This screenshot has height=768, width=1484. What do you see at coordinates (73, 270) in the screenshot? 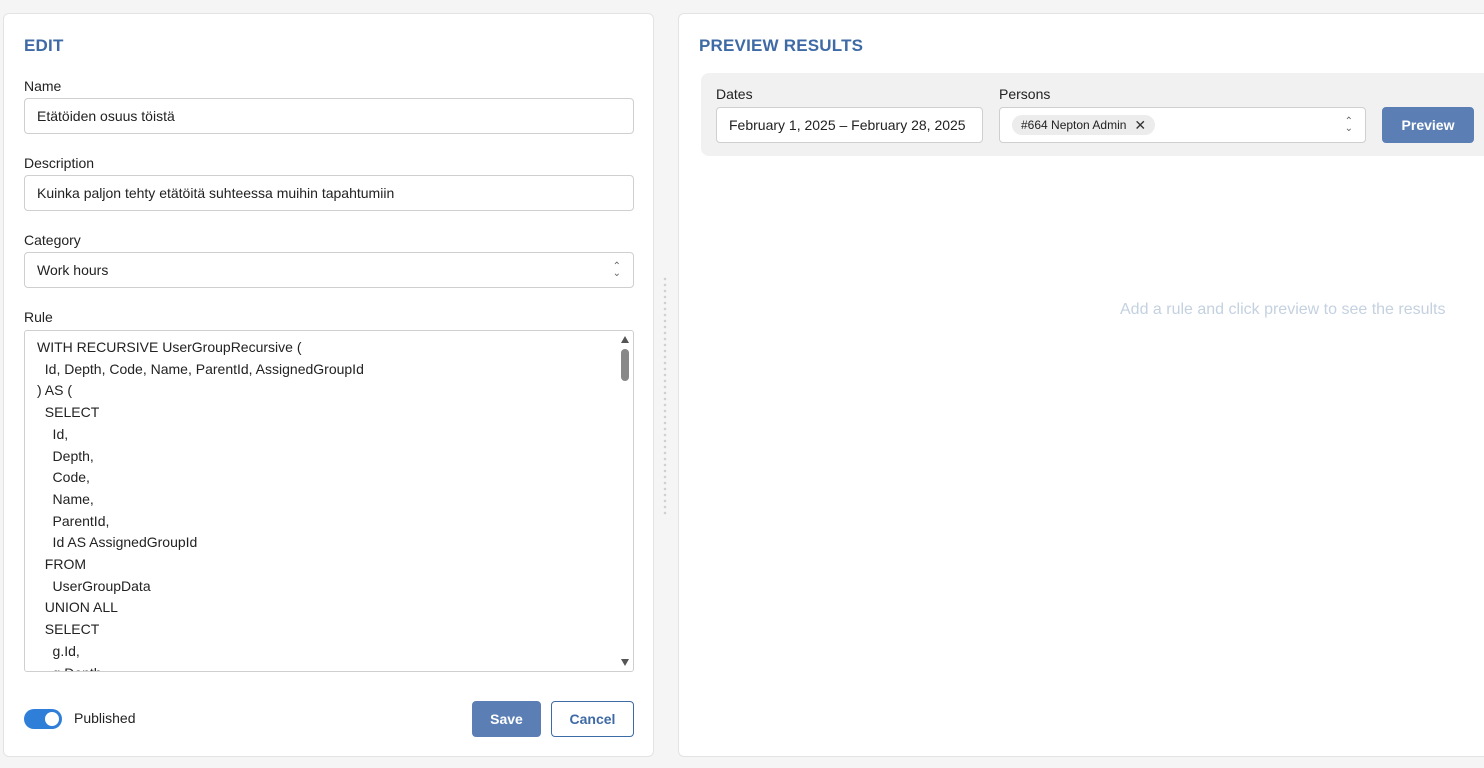
I see `category-select-value: Work hours` at bounding box center [73, 270].